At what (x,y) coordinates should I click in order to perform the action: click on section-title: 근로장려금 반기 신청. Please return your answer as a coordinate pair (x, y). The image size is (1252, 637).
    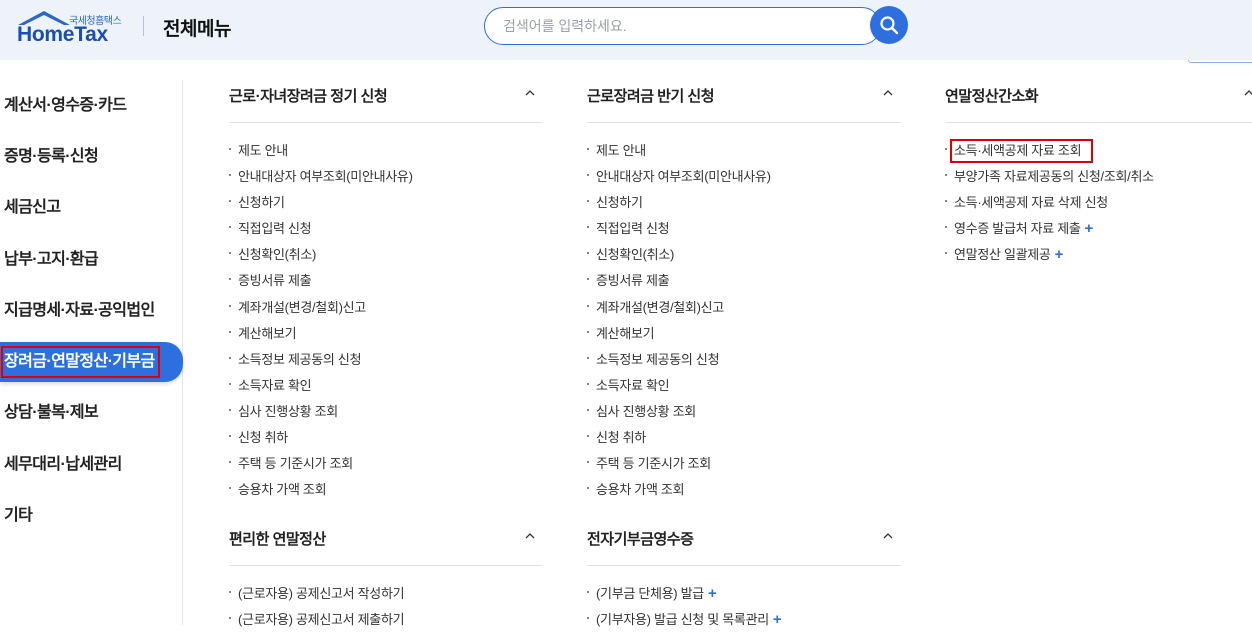
    Looking at the image, I should click on (651, 96).